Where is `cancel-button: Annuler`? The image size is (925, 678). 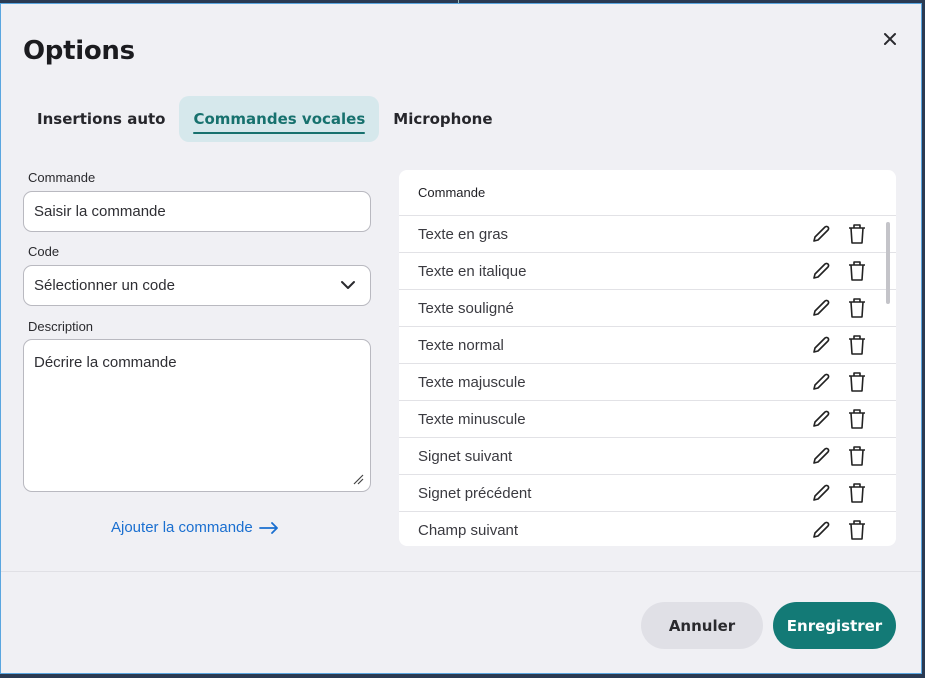 cancel-button: Annuler is located at coordinates (702, 625).